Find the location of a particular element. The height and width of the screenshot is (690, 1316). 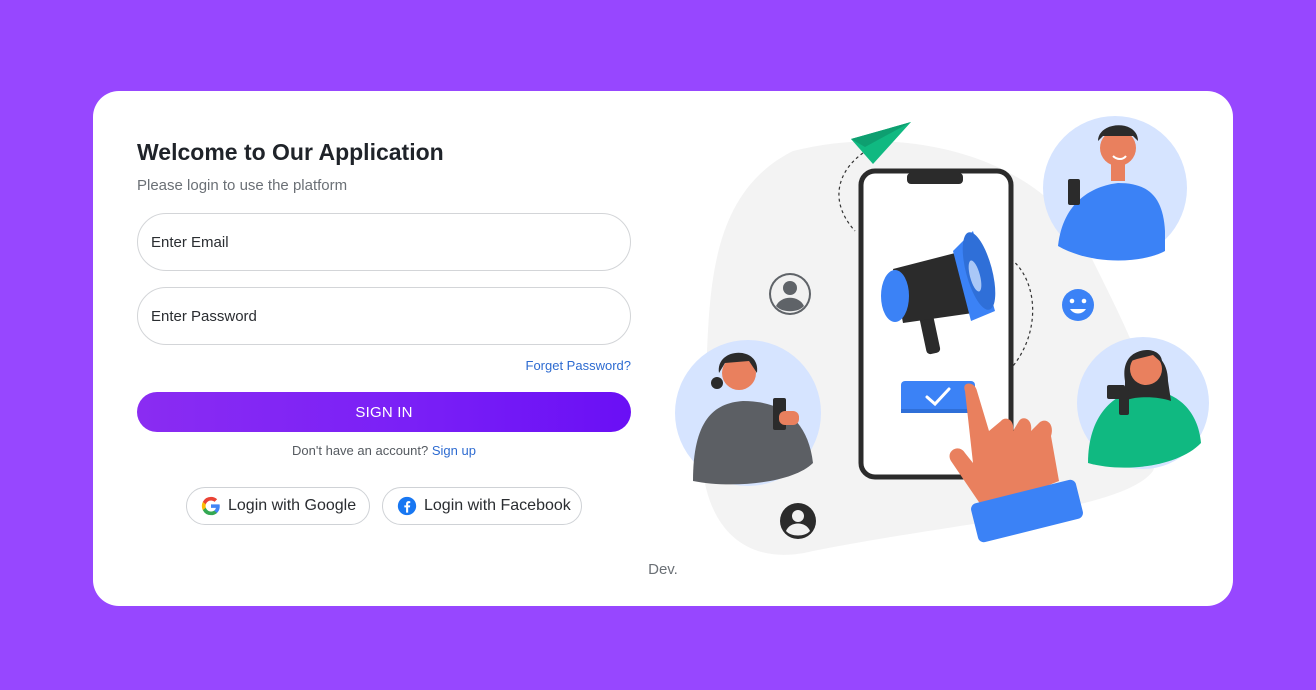

woman-avatar-right is located at coordinates (1143, 403).